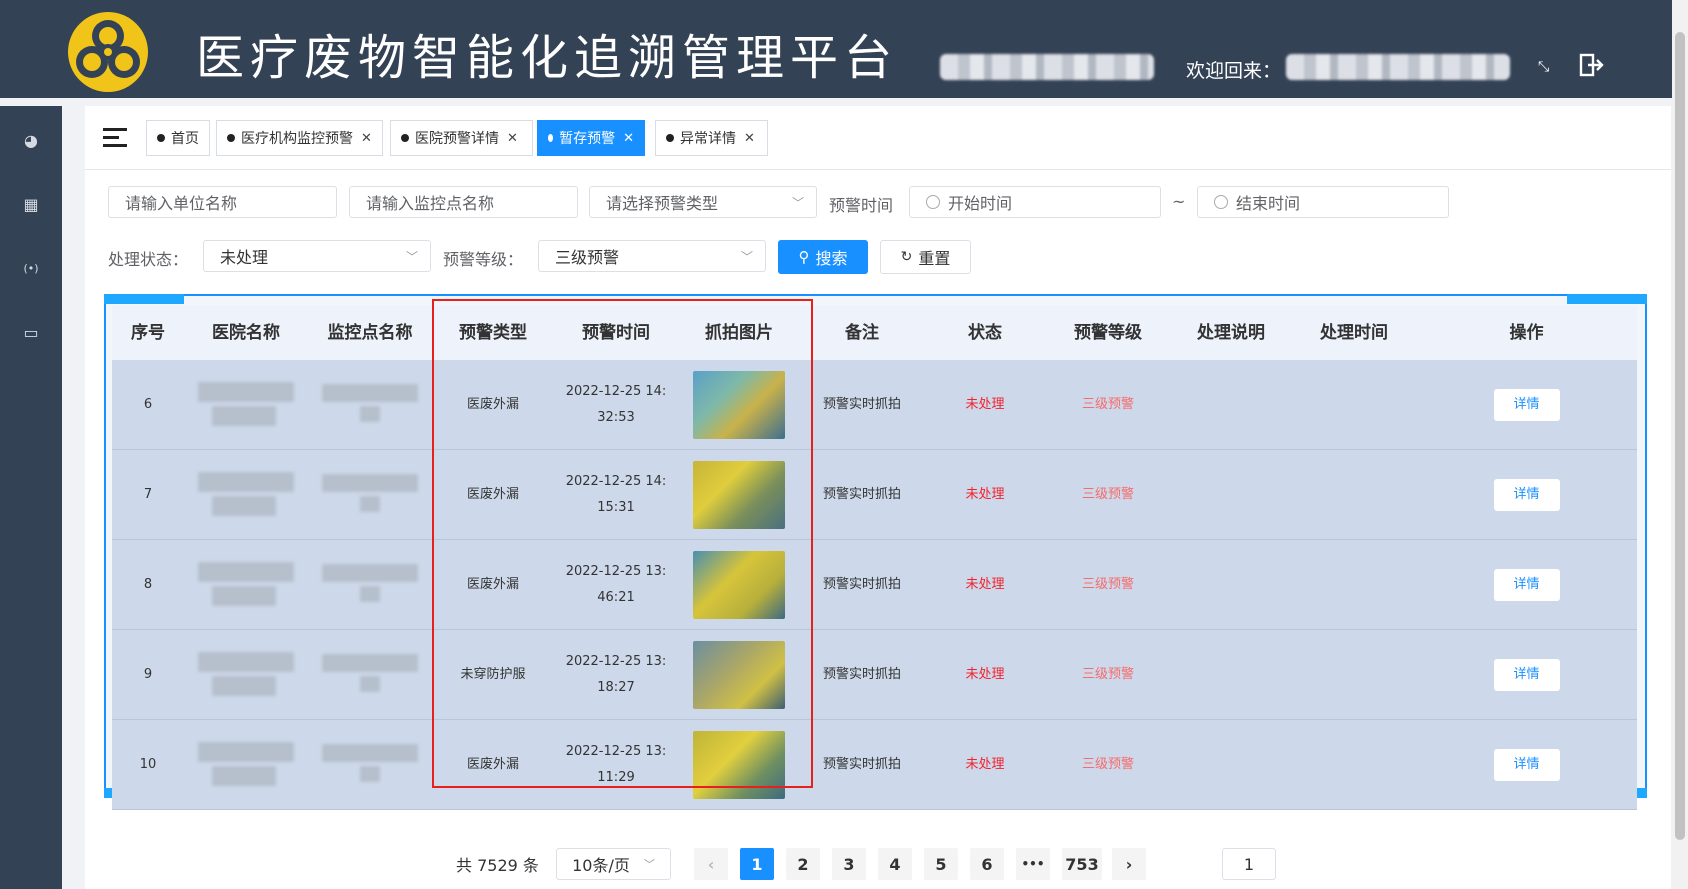 Image resolution: width=1688 pixels, height=889 pixels. I want to click on monitor-point-input: 请输入监控点名称, so click(463, 202).